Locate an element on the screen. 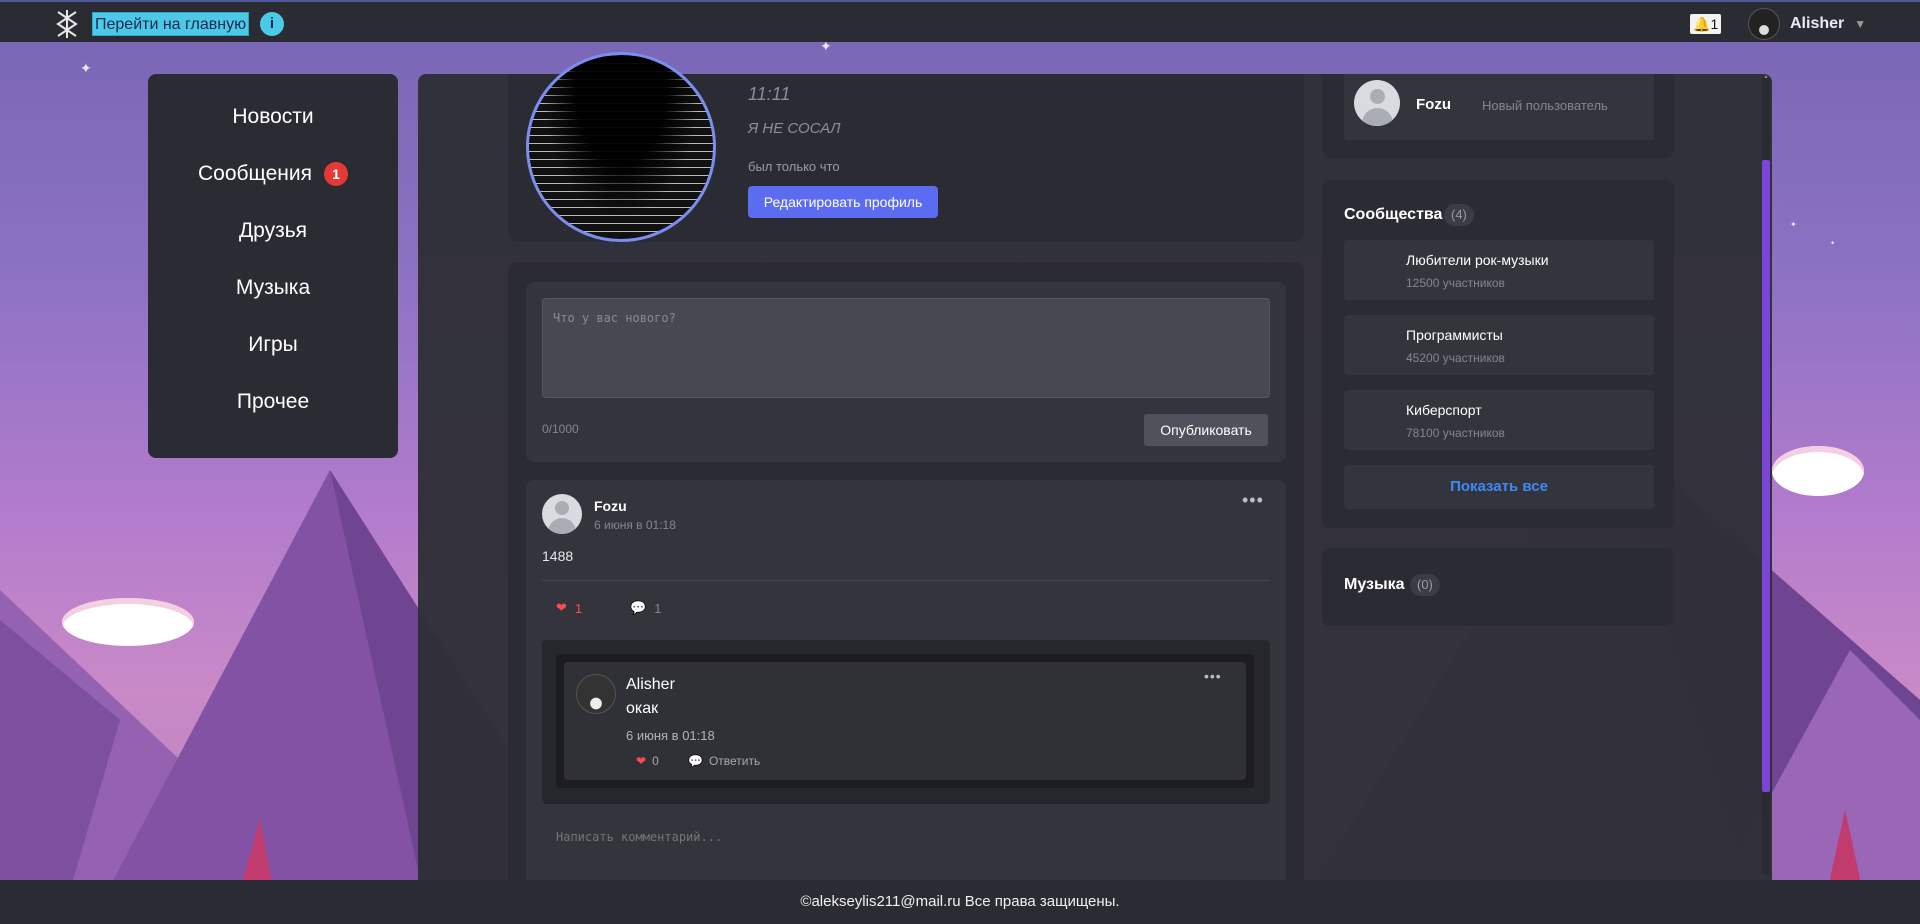  nav-item-other: Прочее is located at coordinates (273, 401).